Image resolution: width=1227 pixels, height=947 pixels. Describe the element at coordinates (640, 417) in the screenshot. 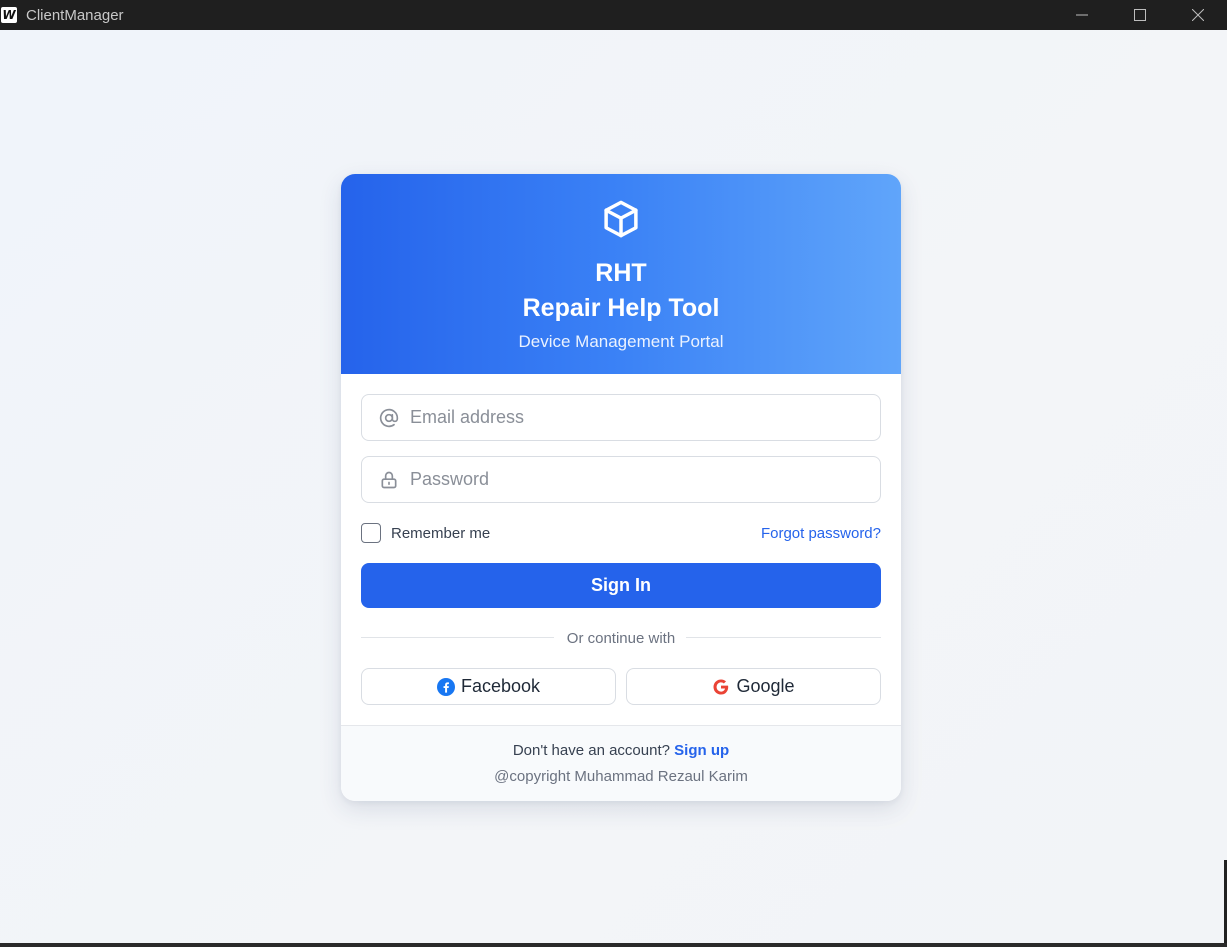

I see `email-input` at that location.